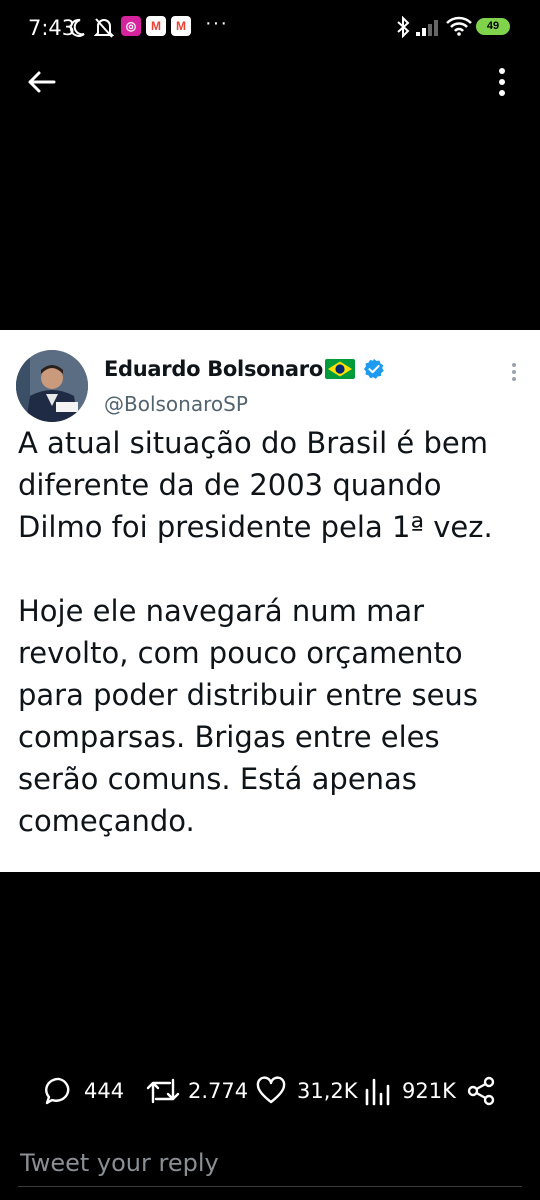 This screenshot has width=540, height=1200. I want to click on back-arrow-icon, so click(42, 82).